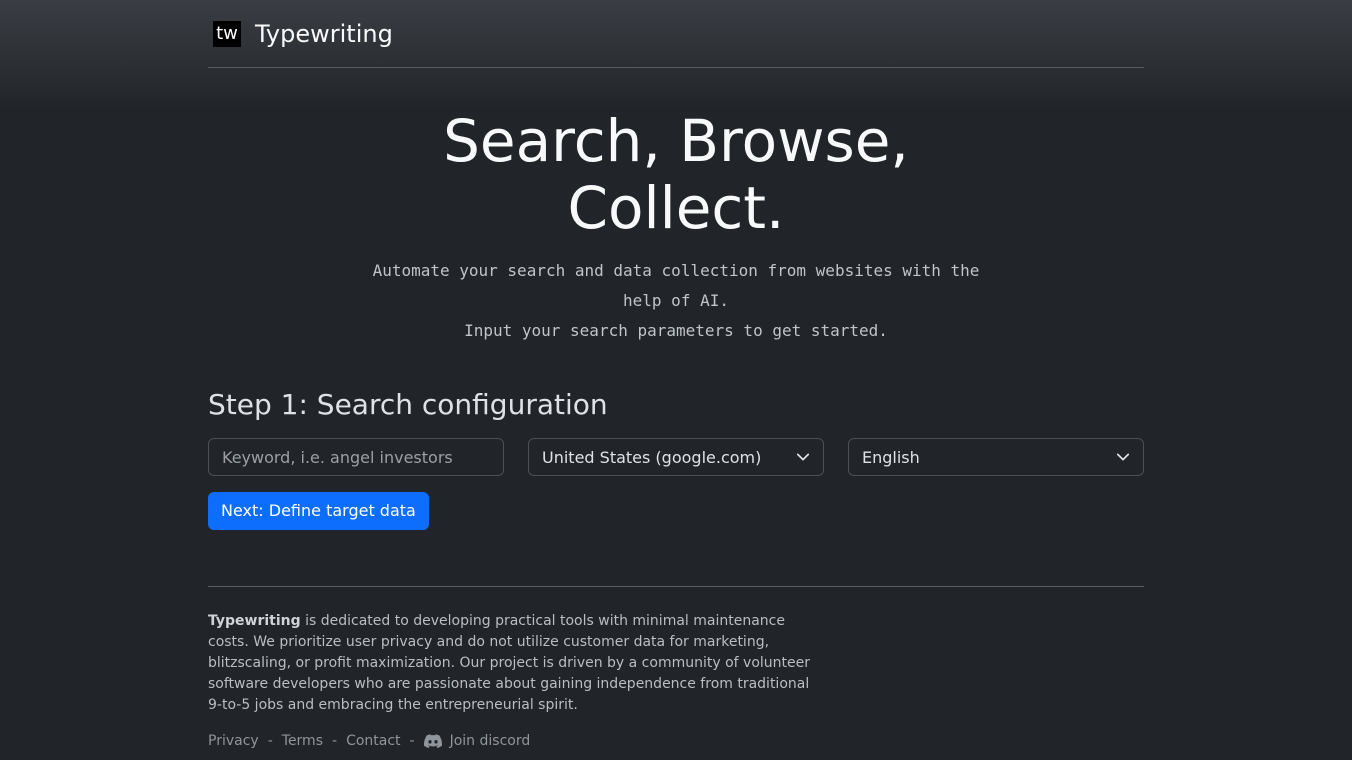 The image size is (1352, 760). I want to click on discord-link: Join discord, so click(477, 741).